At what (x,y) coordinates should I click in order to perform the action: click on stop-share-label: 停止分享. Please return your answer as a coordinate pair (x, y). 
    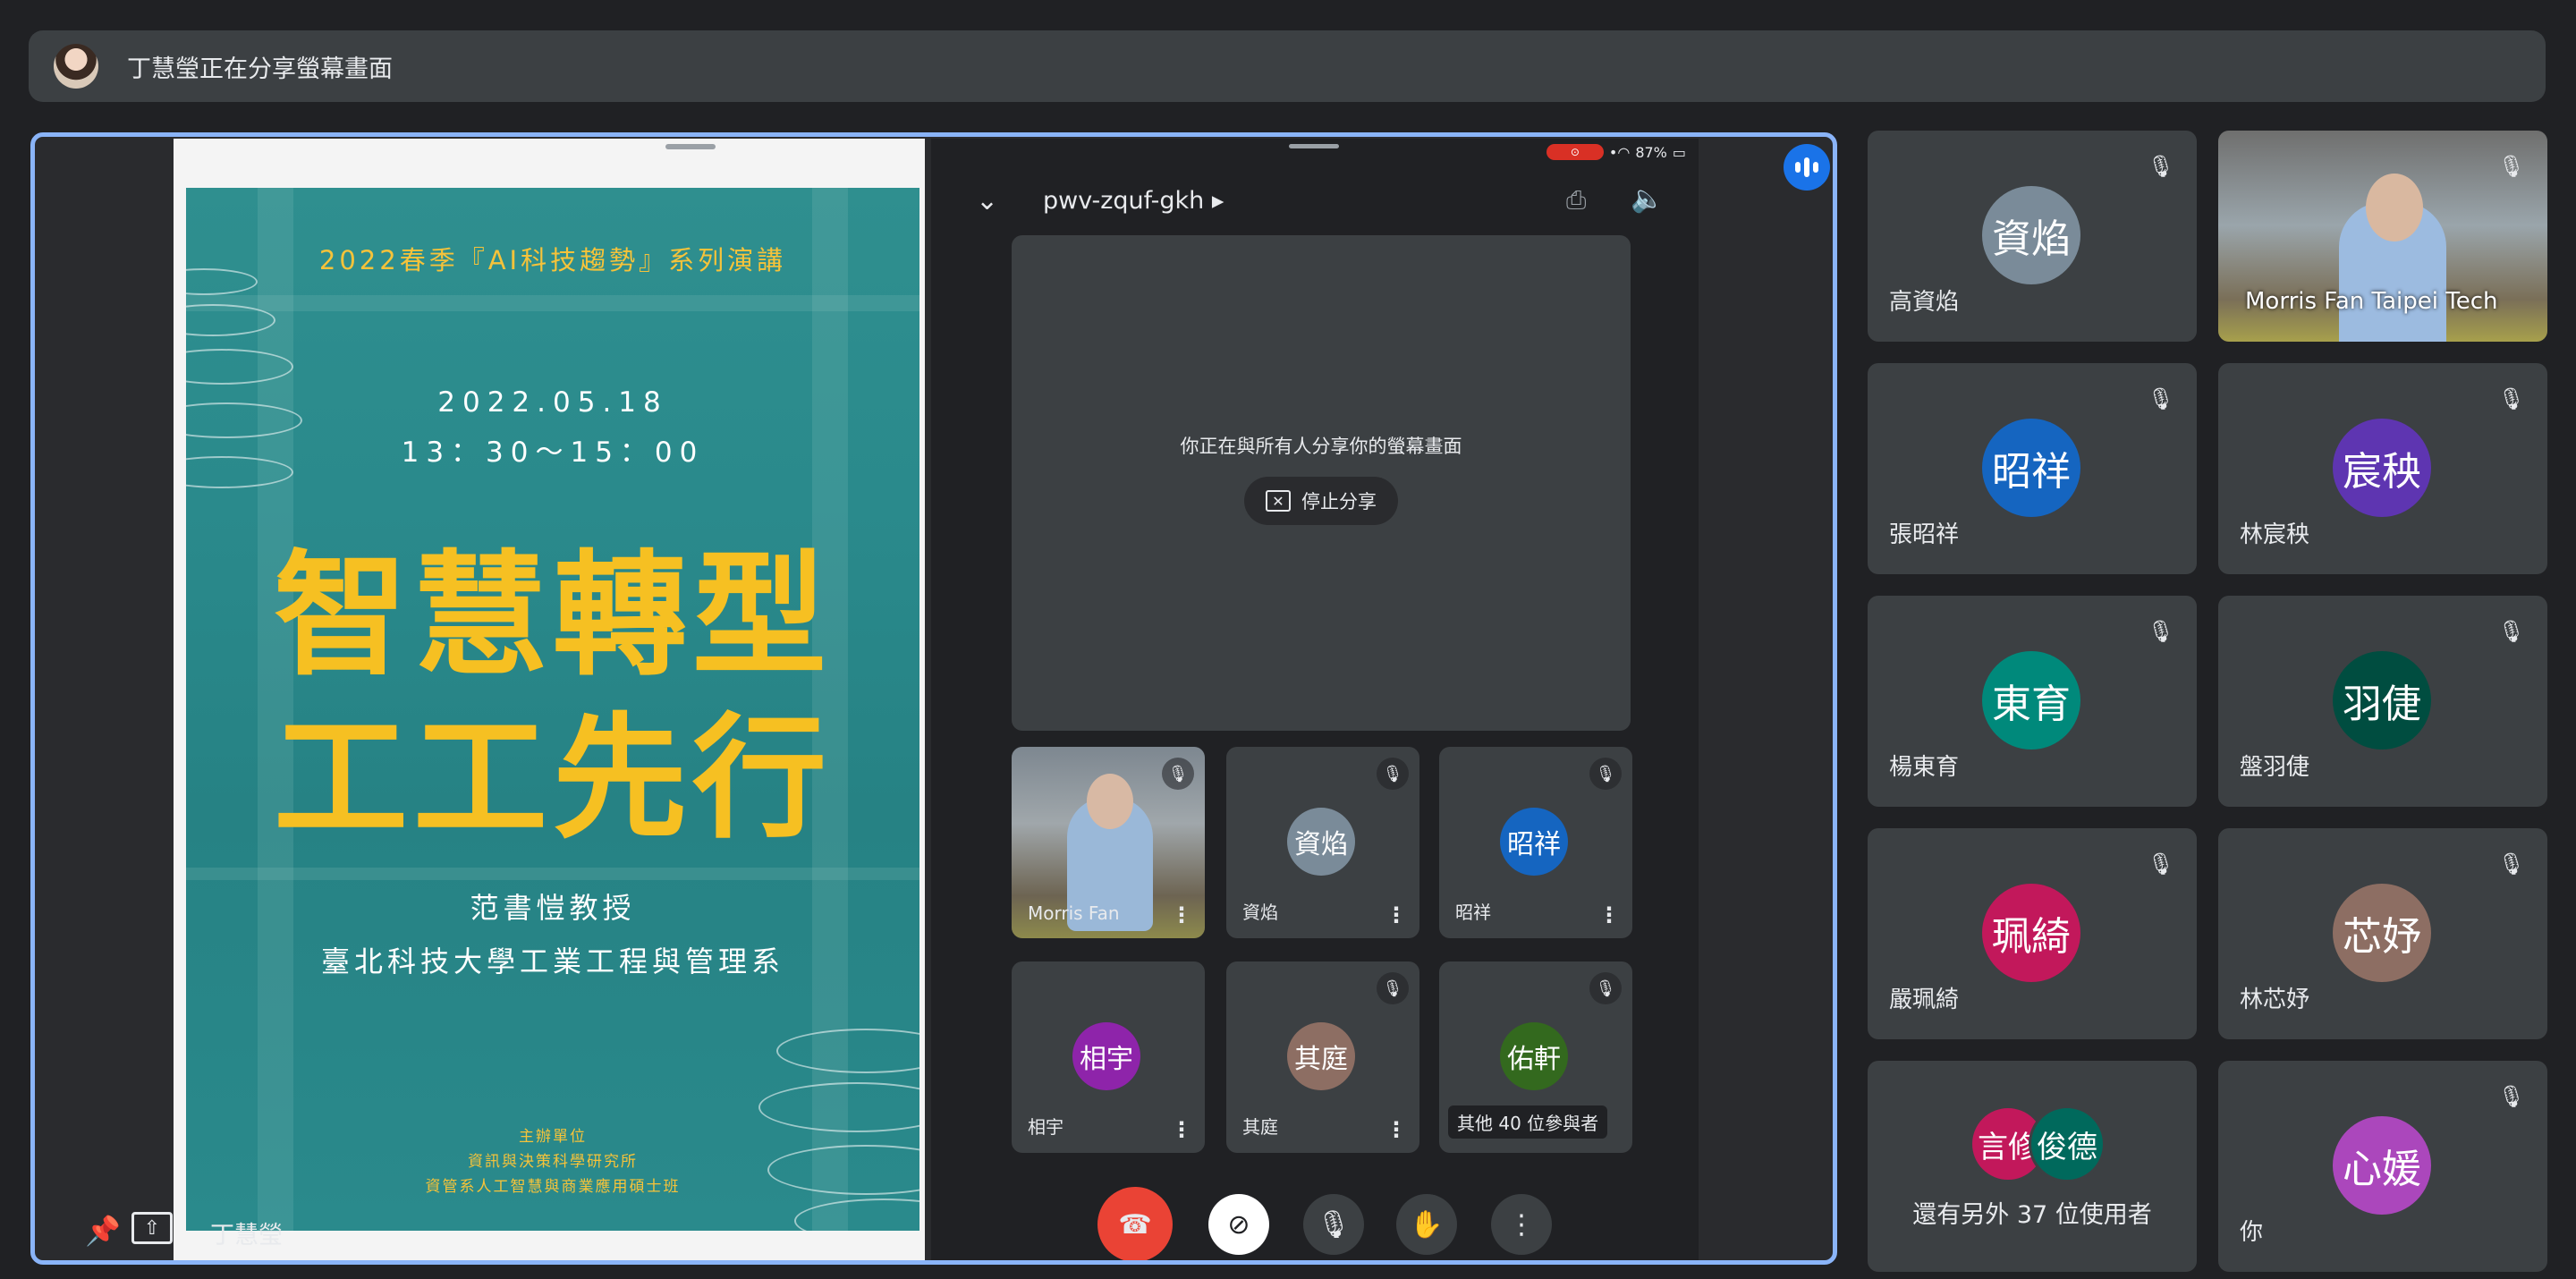
    Looking at the image, I should click on (1339, 502).